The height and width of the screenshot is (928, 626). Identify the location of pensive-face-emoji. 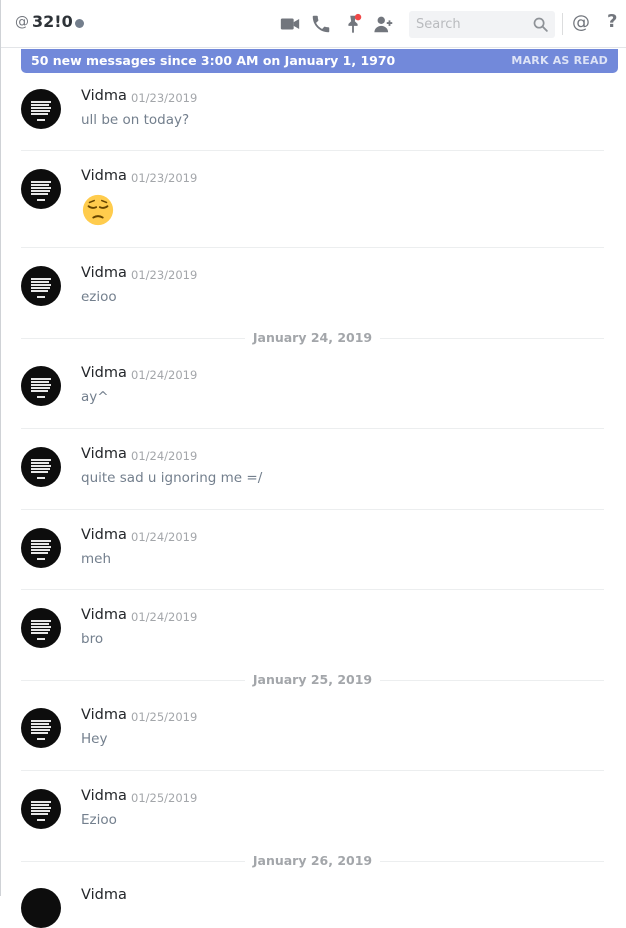
(98, 210).